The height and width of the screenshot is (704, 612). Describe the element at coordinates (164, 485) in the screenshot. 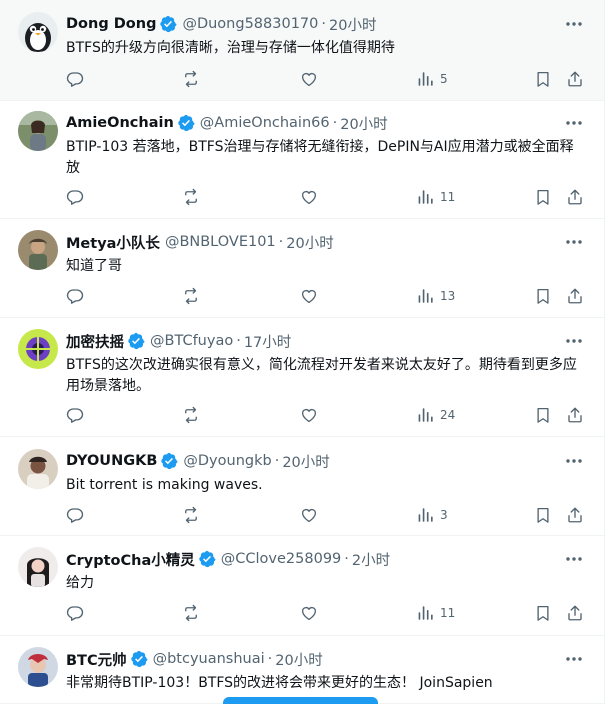

I see `reply-text: Bit torrent is making waves.` at that location.